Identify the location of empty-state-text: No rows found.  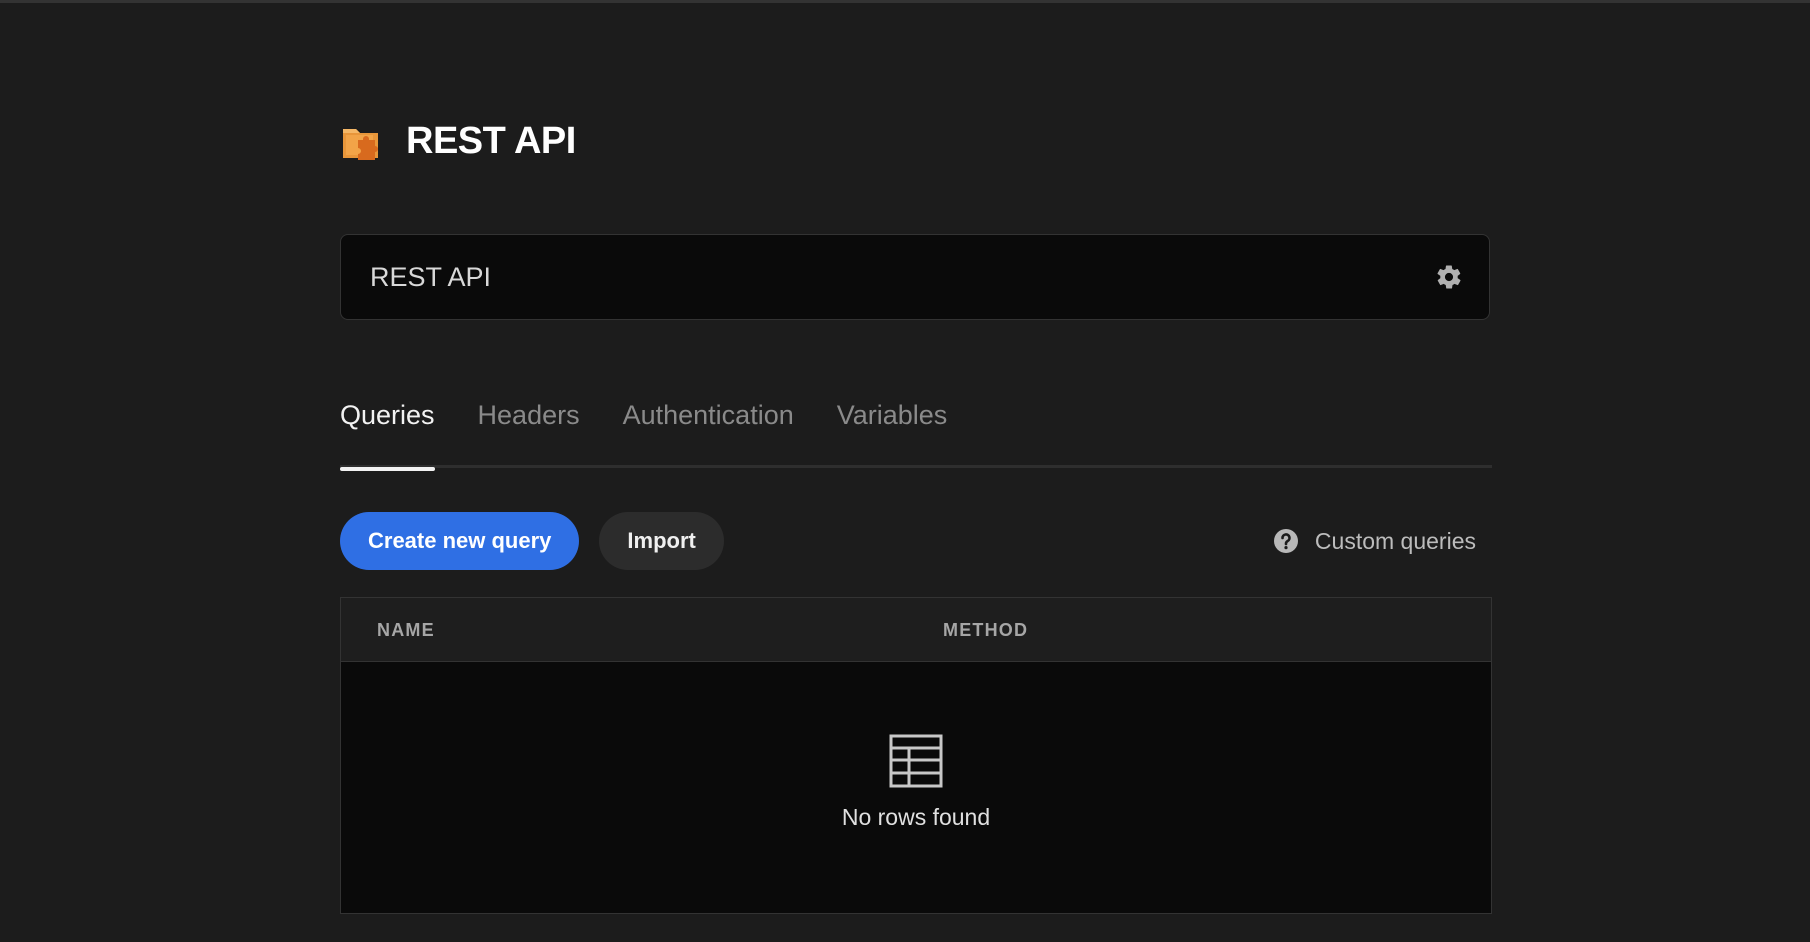
(916, 817).